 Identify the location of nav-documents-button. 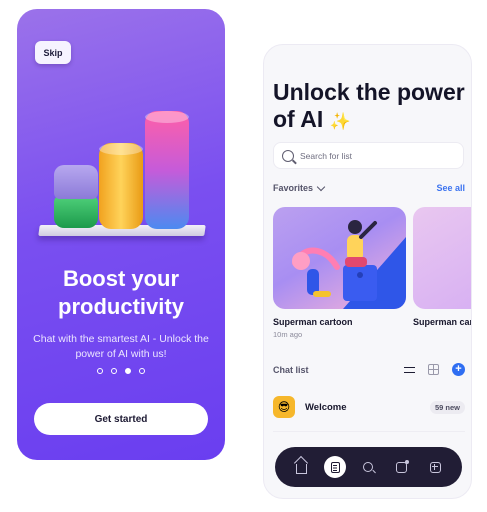
(335, 467).